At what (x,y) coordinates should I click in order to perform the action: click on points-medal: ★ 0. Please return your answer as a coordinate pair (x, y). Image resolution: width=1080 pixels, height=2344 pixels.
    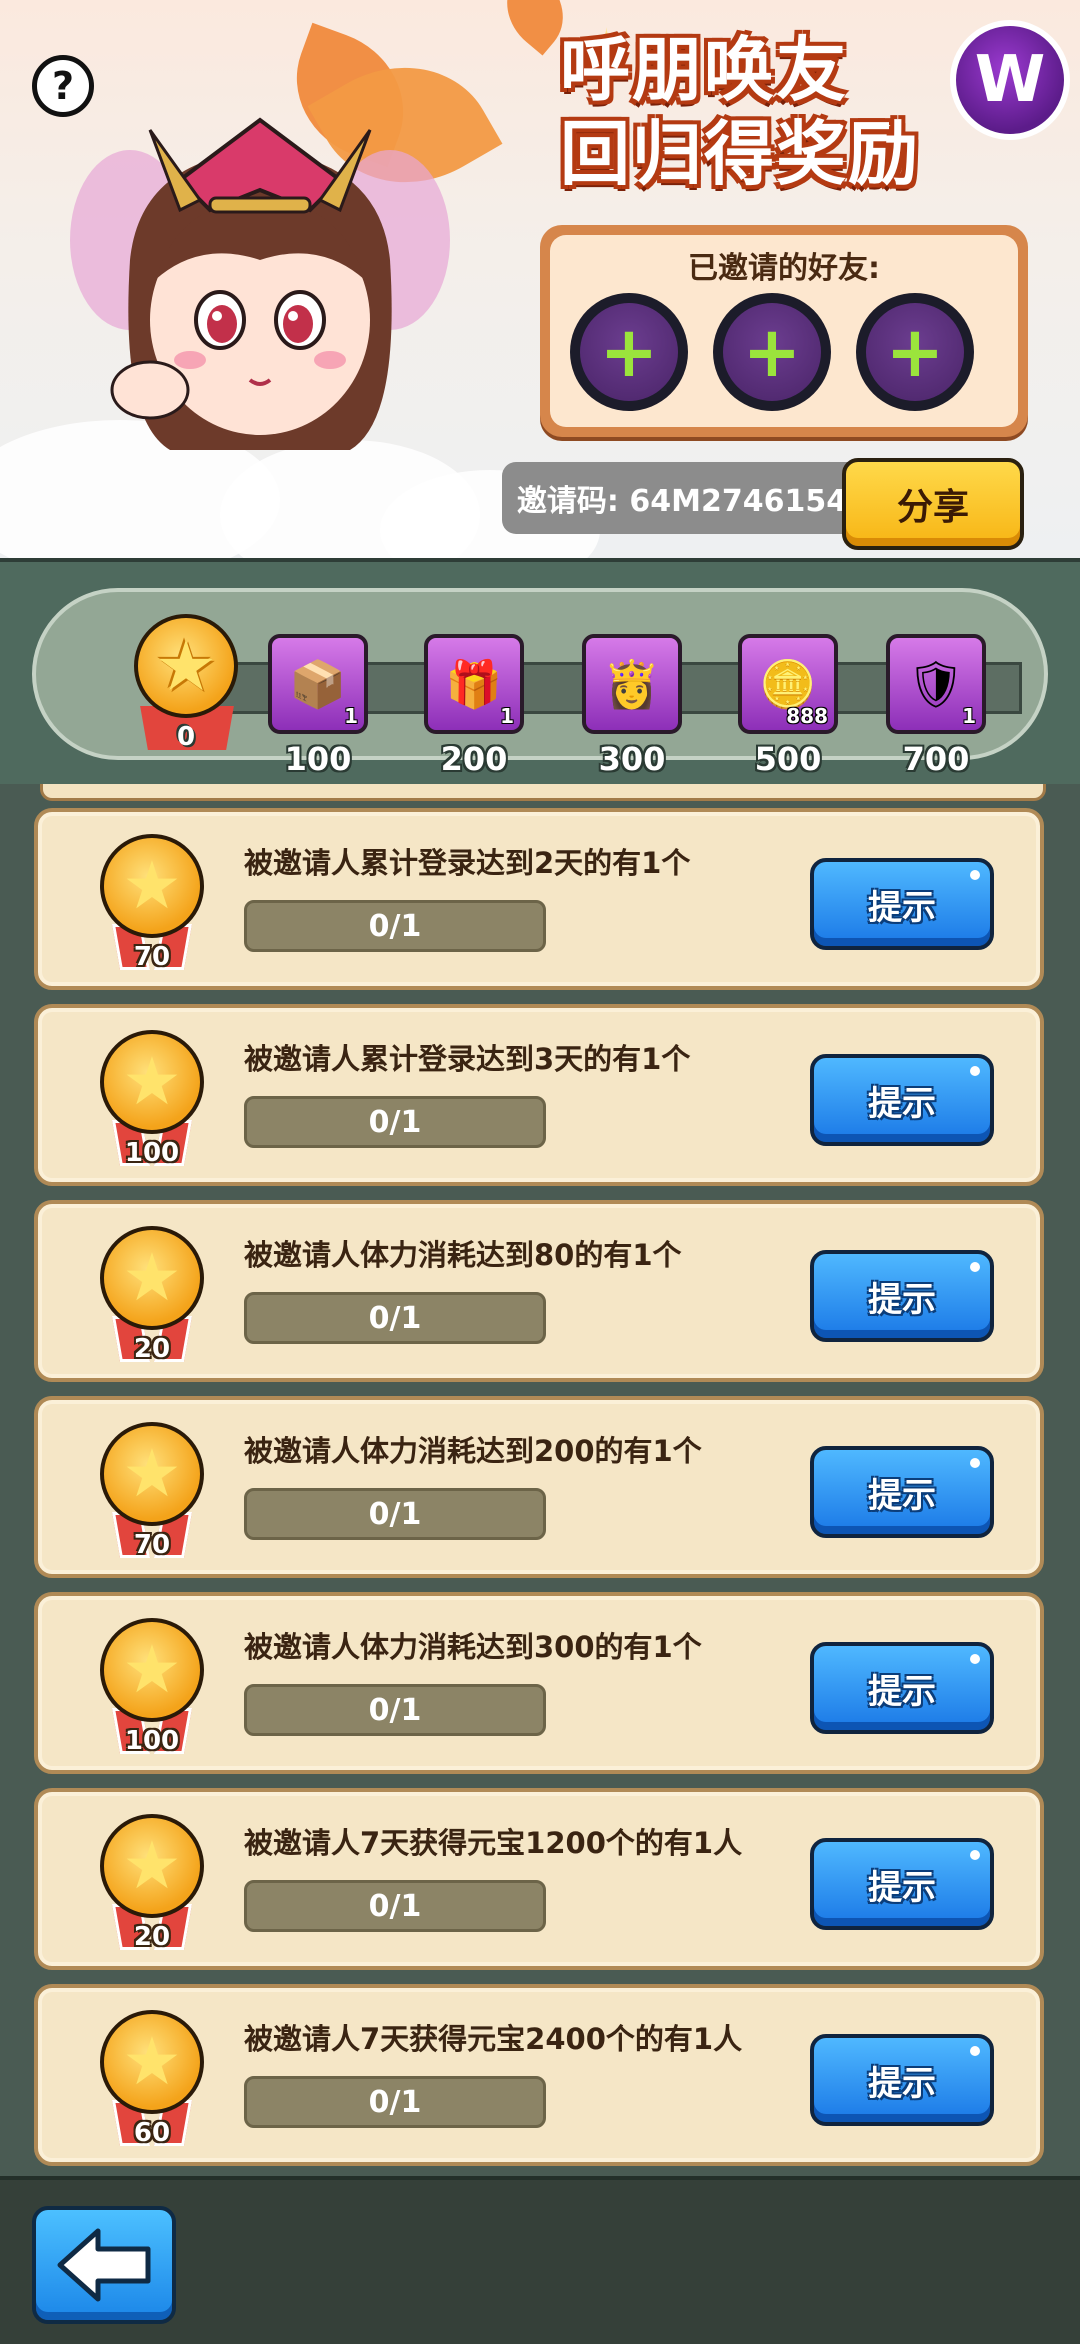
    Looking at the image, I should click on (186, 683).